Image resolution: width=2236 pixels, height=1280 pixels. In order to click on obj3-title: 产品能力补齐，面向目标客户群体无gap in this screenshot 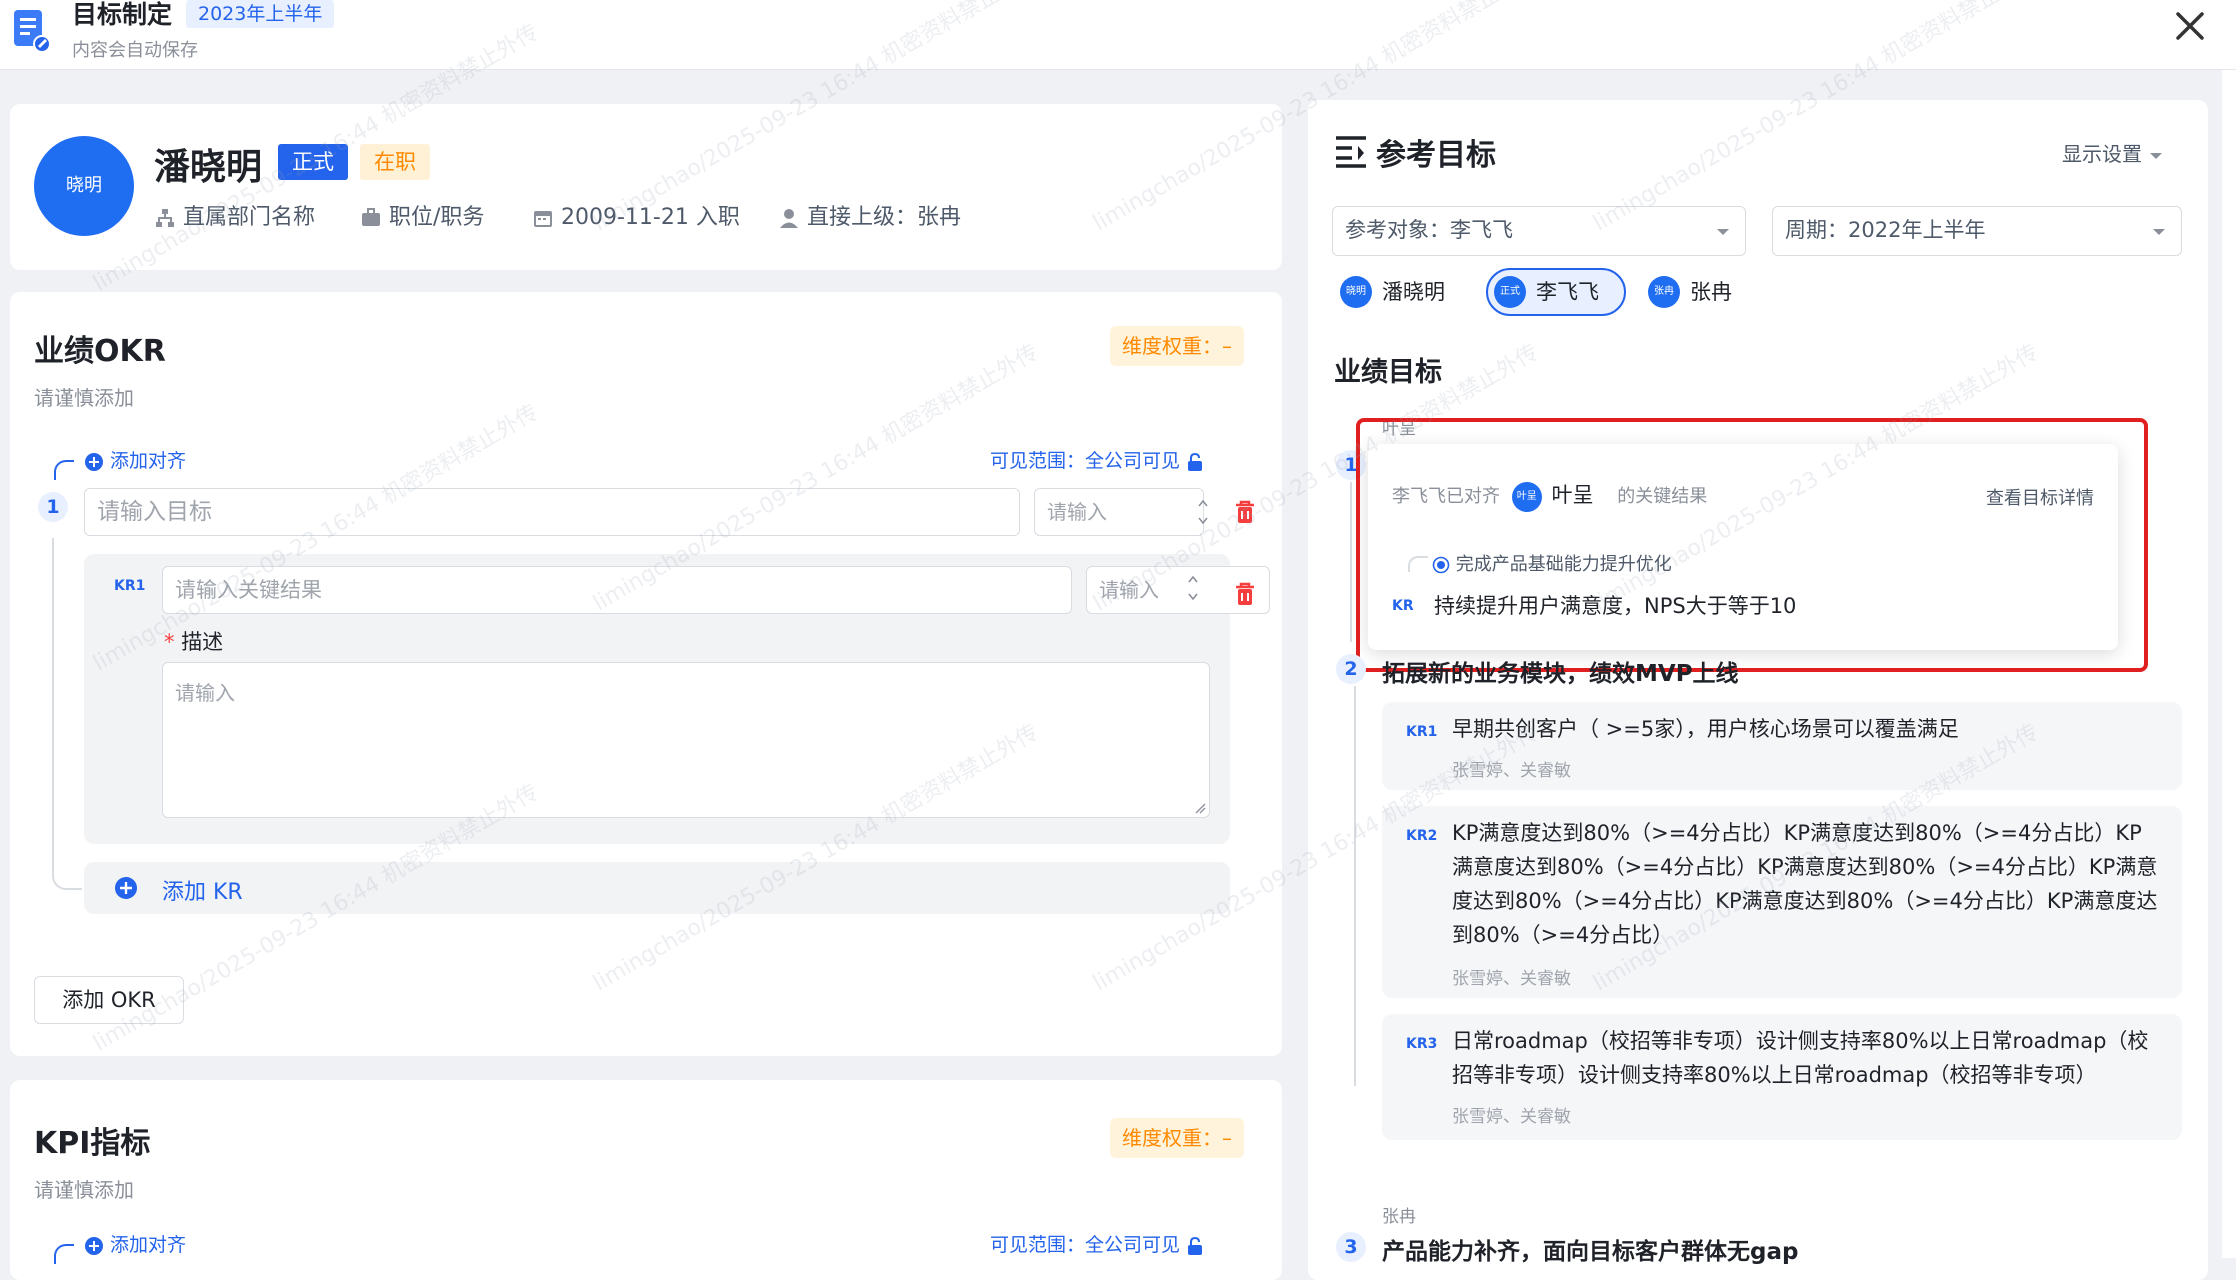, I will do `click(1590, 1252)`.